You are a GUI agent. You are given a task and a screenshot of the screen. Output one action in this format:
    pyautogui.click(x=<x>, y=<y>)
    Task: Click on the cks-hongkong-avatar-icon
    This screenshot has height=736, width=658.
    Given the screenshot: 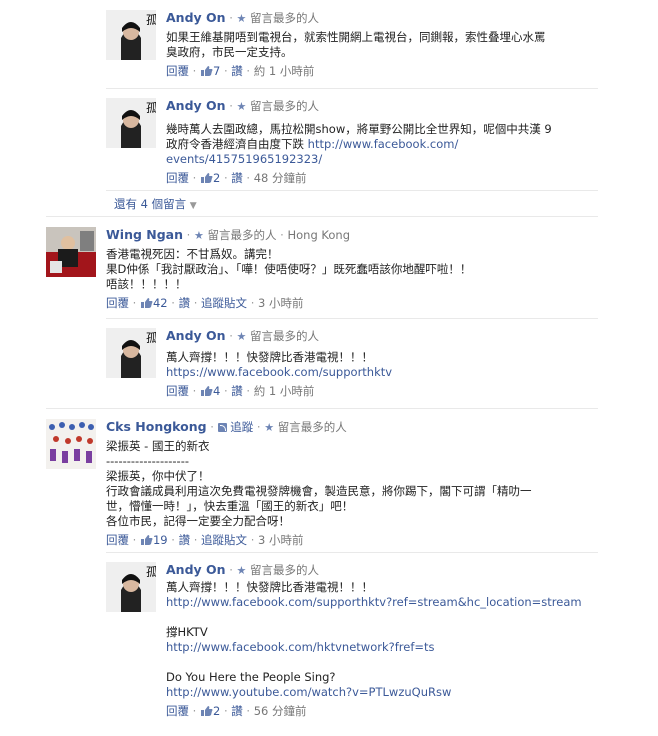 What is the action you would take?
    pyautogui.click(x=71, y=444)
    